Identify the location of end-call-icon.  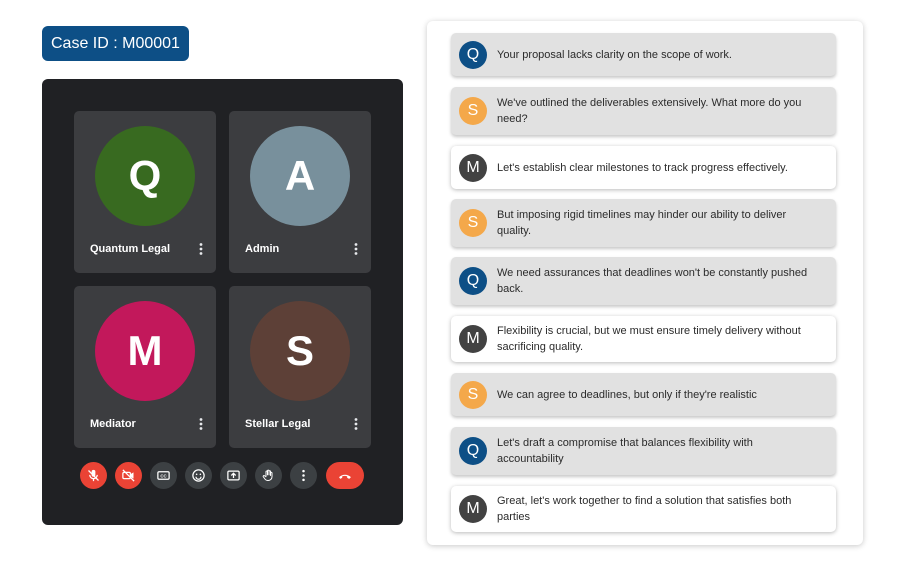
(345, 476).